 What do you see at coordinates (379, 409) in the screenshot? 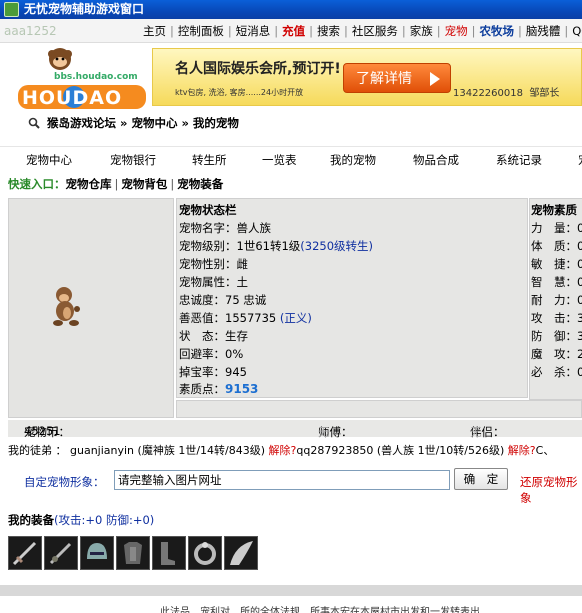
I see `status-panel-footer` at bounding box center [379, 409].